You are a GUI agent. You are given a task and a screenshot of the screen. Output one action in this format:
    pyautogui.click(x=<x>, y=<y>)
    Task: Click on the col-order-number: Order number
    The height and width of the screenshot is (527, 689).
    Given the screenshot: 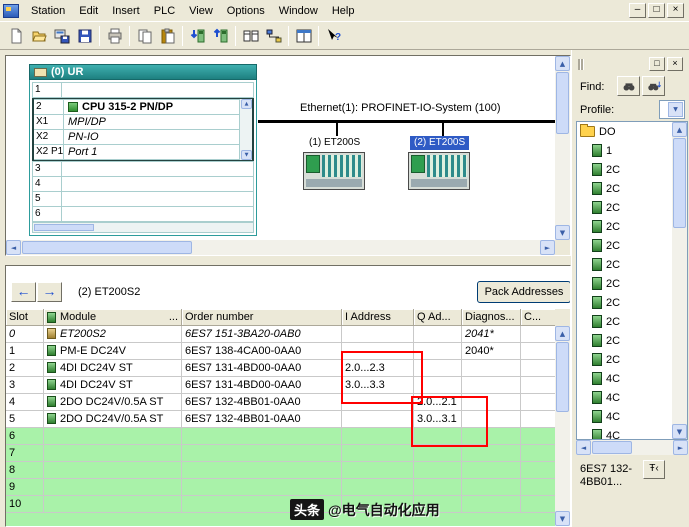 What is the action you would take?
    pyautogui.click(x=262, y=317)
    